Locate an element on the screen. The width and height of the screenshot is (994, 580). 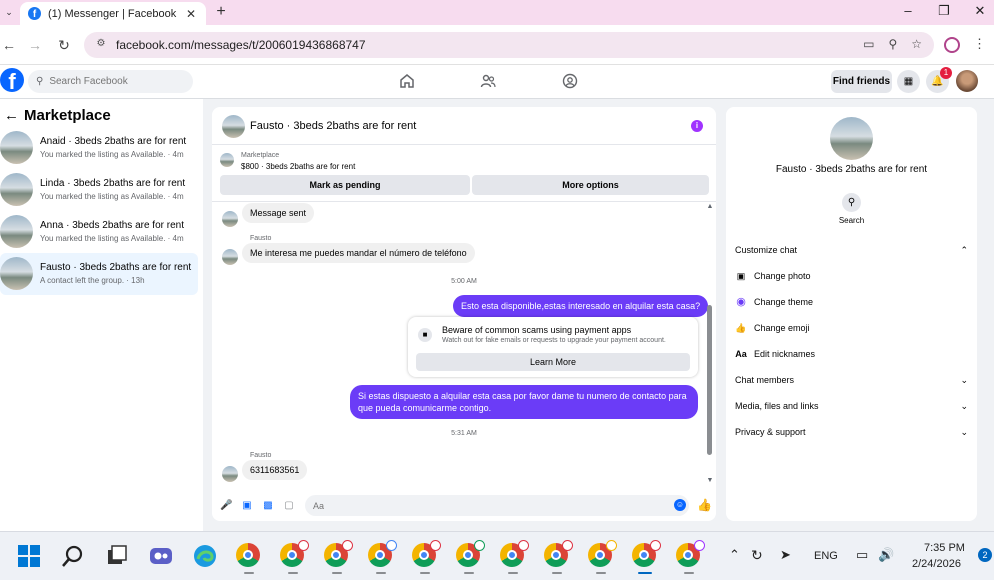
facebook-logo-icon: f is located at coordinates (12, 80).